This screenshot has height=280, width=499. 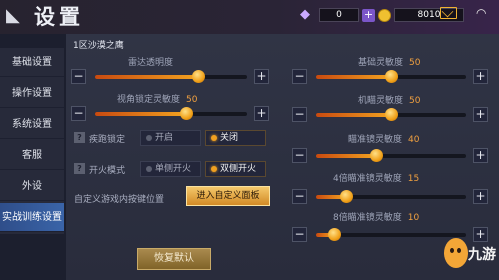 What do you see at coordinates (192, 100) in the screenshot?
I see `view-lock-sensitivity-value: 50` at bounding box center [192, 100].